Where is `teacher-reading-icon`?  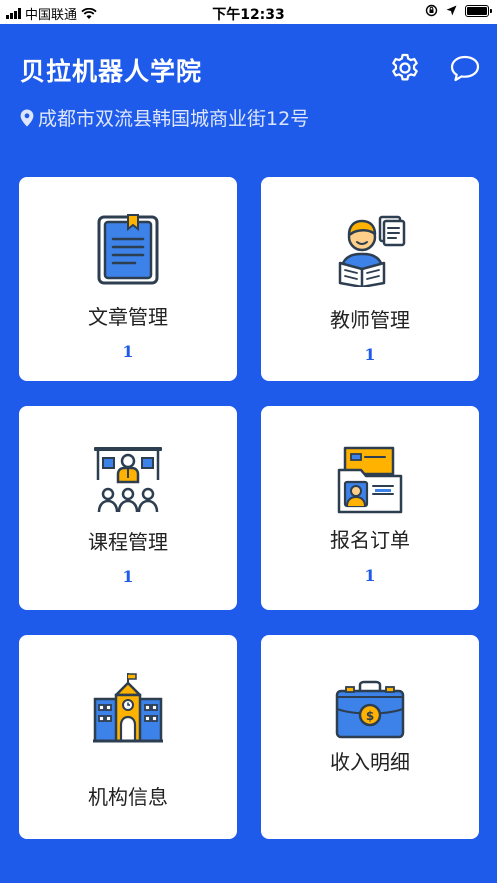 teacher-reading-icon is located at coordinates (372, 251).